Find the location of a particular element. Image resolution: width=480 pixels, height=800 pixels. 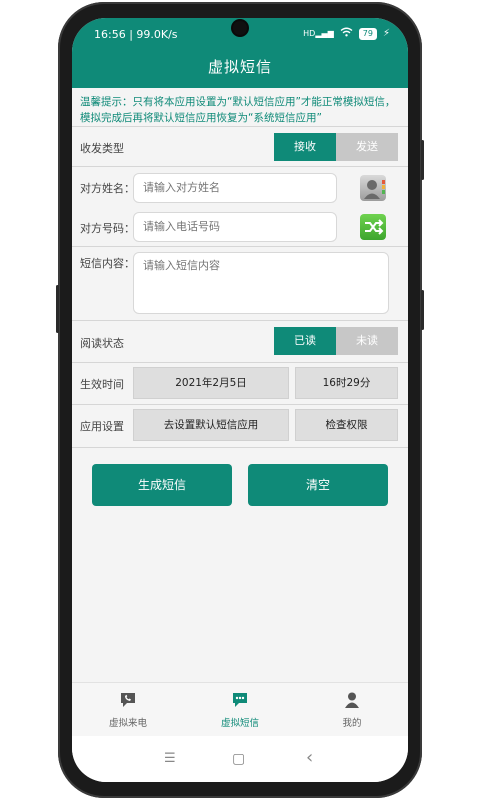

name-input is located at coordinates (235, 188).